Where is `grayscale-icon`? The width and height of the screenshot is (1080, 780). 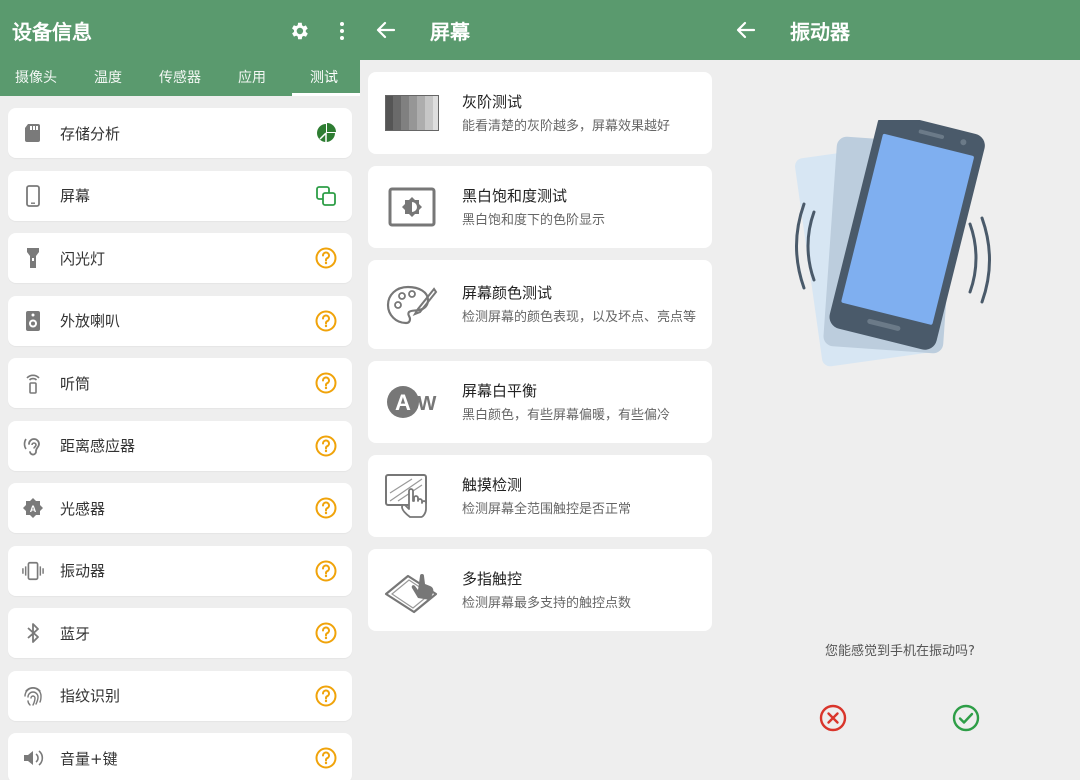
grayscale-icon is located at coordinates (412, 113).